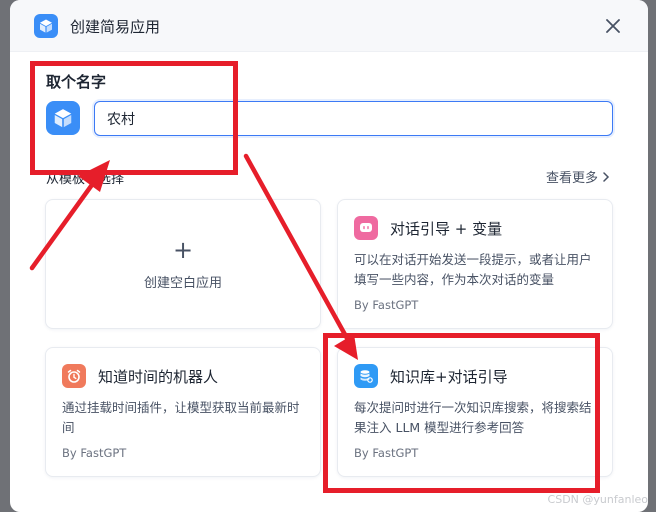 This screenshot has height=512, width=656. Describe the element at coordinates (74, 376) in the screenshot. I see `alarm-clock-icon` at that location.